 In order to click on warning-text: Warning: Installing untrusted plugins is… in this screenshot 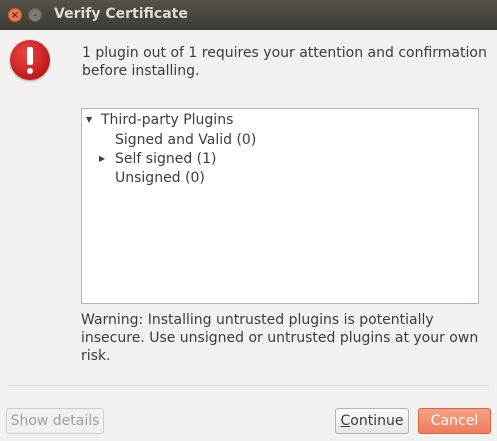, I will do `click(280, 338)`.